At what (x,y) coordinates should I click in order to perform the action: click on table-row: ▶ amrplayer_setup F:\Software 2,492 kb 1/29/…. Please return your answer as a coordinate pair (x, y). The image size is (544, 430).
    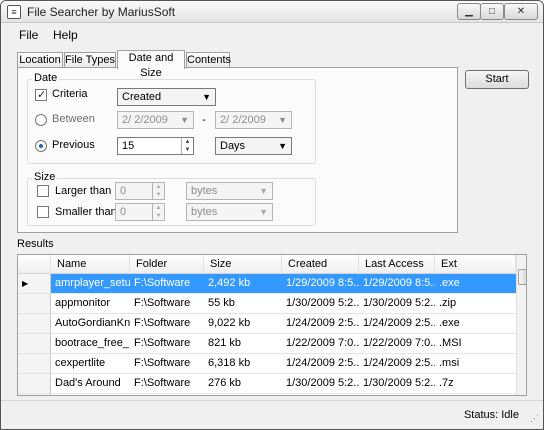
    Looking at the image, I should click on (267, 284).